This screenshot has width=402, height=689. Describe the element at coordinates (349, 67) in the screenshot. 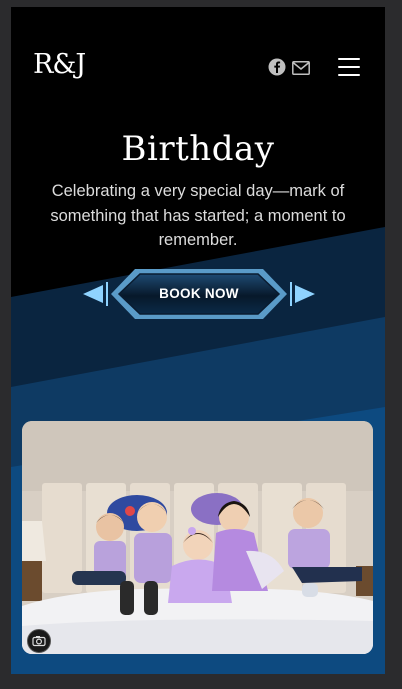

I see `hamburger-menu-icon` at that location.